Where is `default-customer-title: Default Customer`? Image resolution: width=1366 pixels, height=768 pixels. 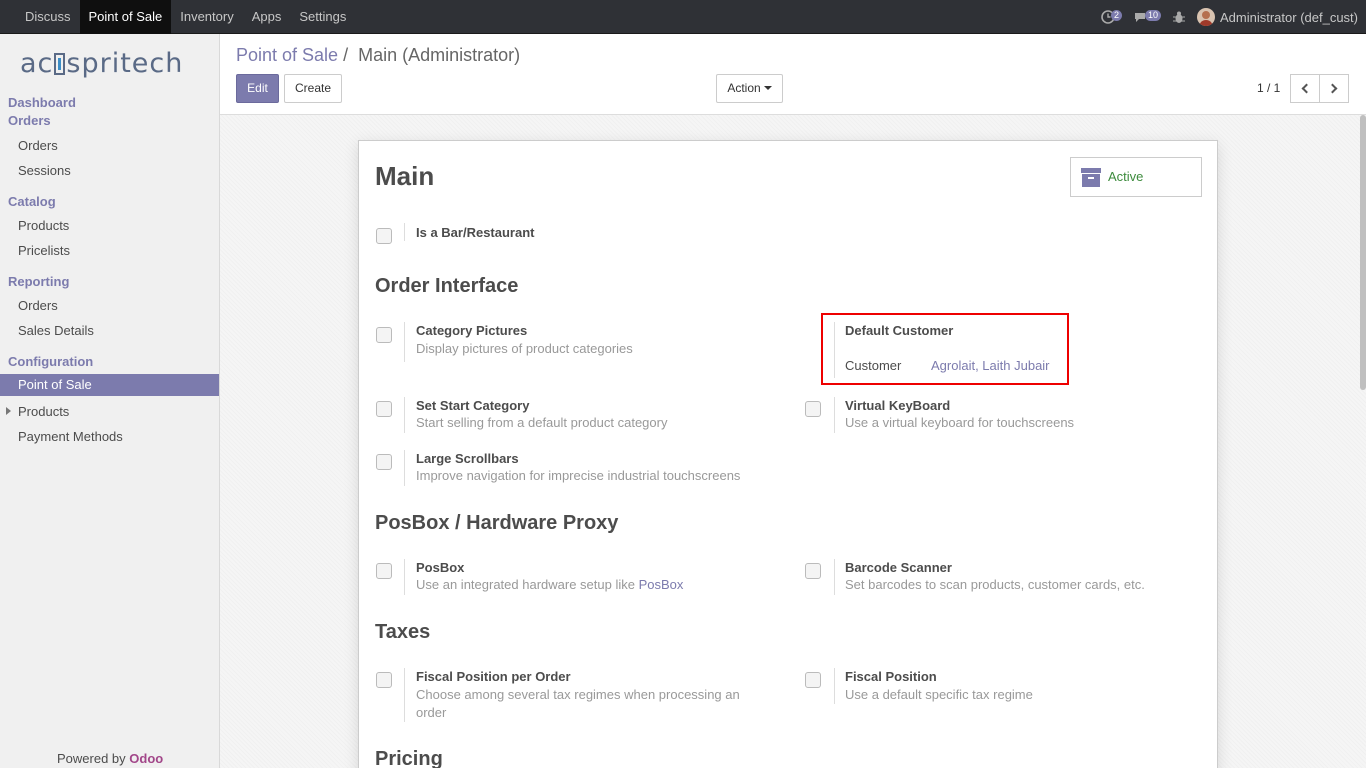 default-customer-title: Default Customer is located at coordinates (899, 330).